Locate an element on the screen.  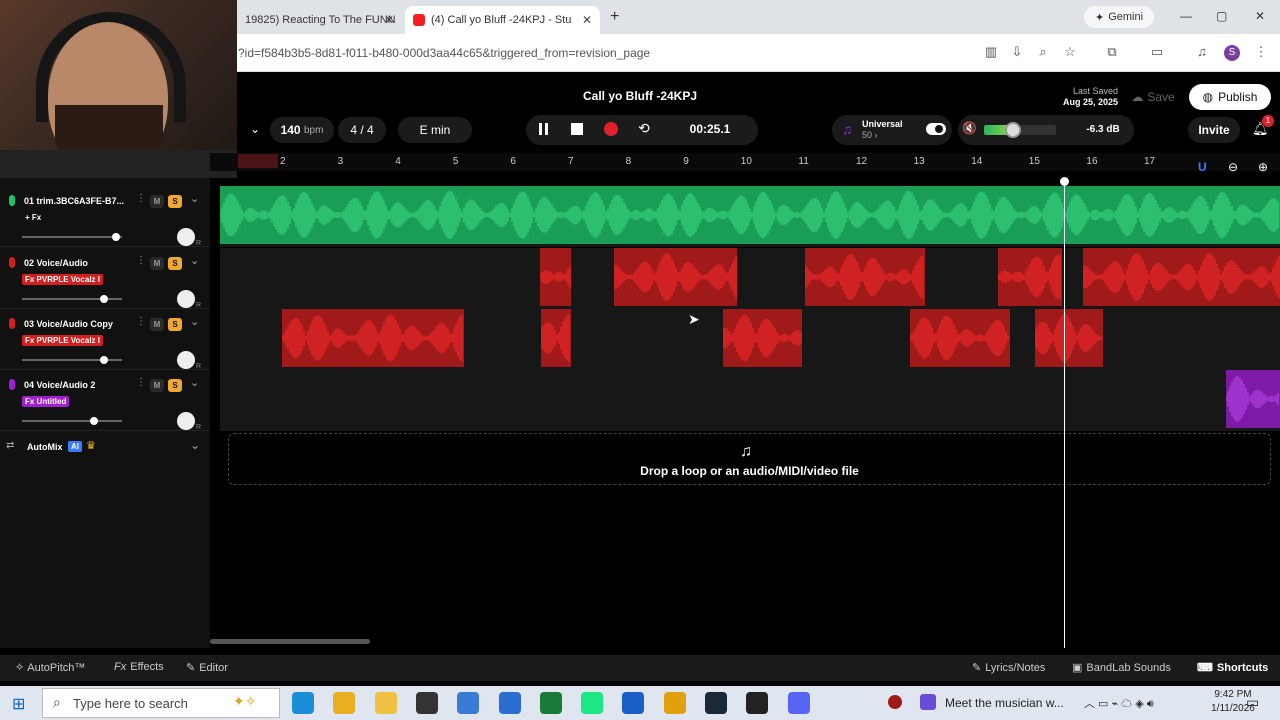
edge-icon is located at coordinates (303, 703).